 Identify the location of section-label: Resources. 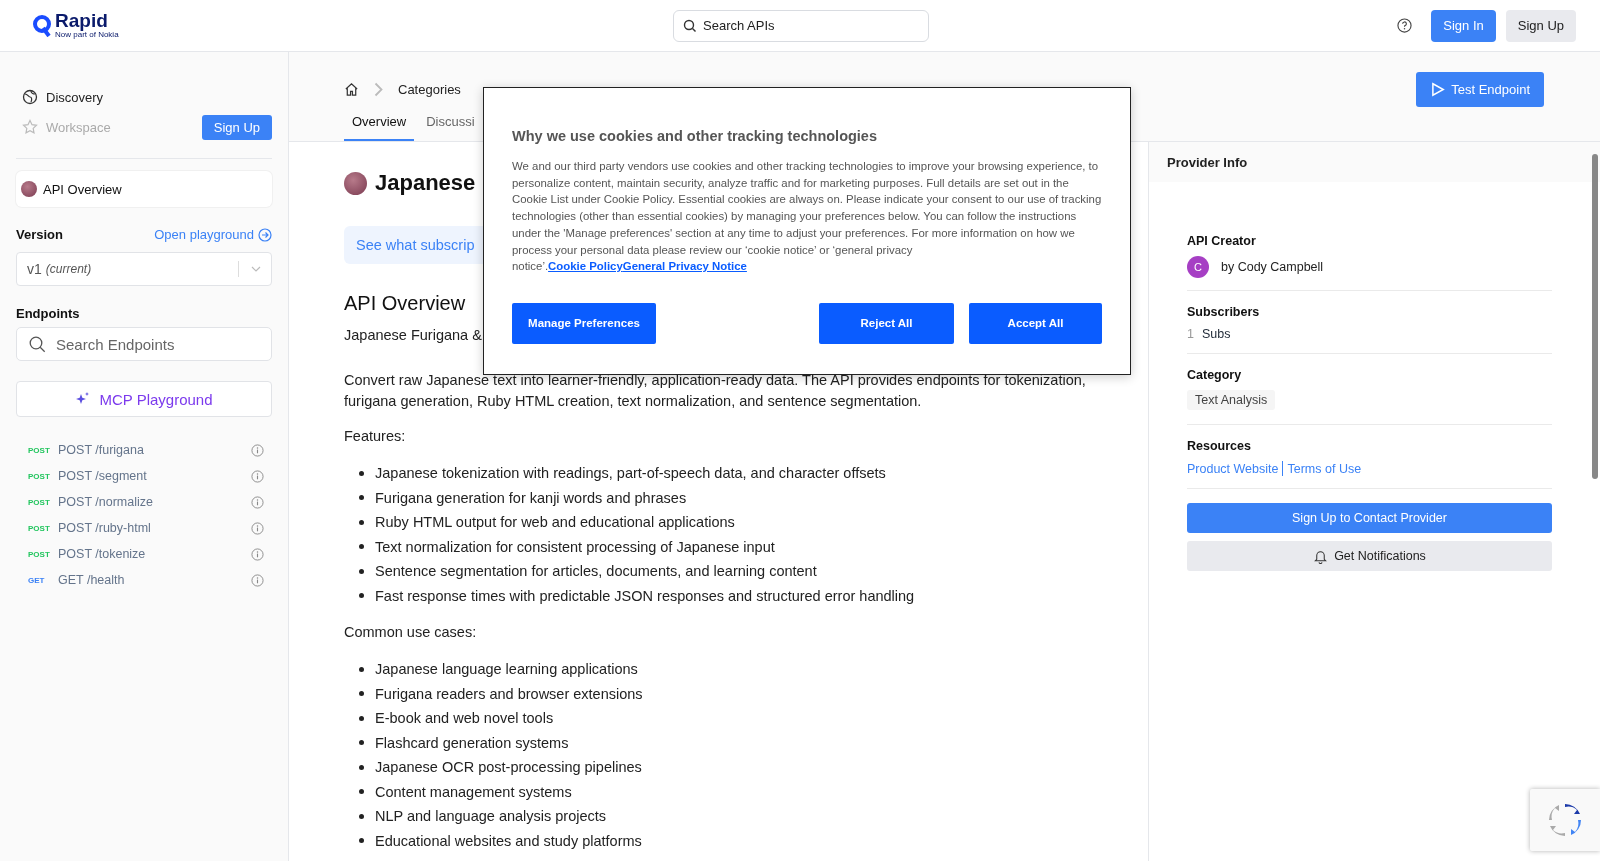
(1219, 446).